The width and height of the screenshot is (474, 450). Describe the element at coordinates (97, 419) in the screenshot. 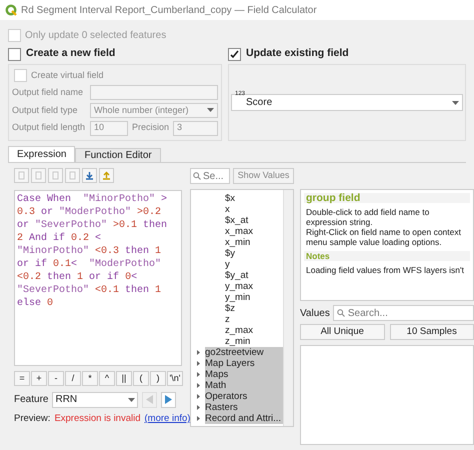

I see `error-message: Expression is invalid` at that location.